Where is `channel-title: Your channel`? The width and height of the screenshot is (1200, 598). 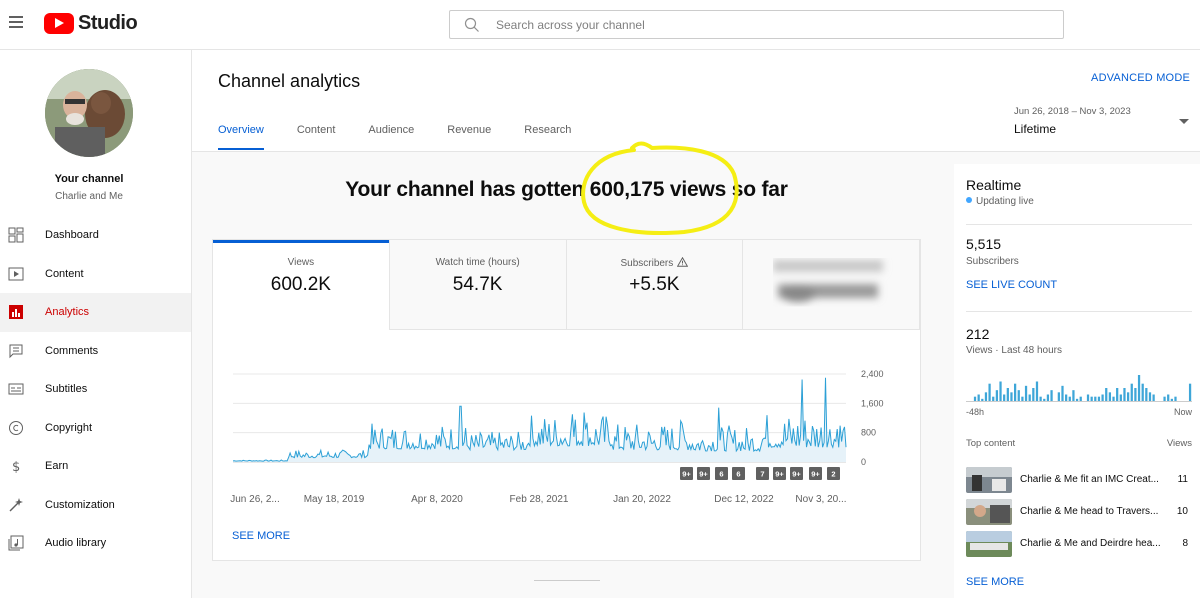
channel-title: Your channel is located at coordinates (89, 179).